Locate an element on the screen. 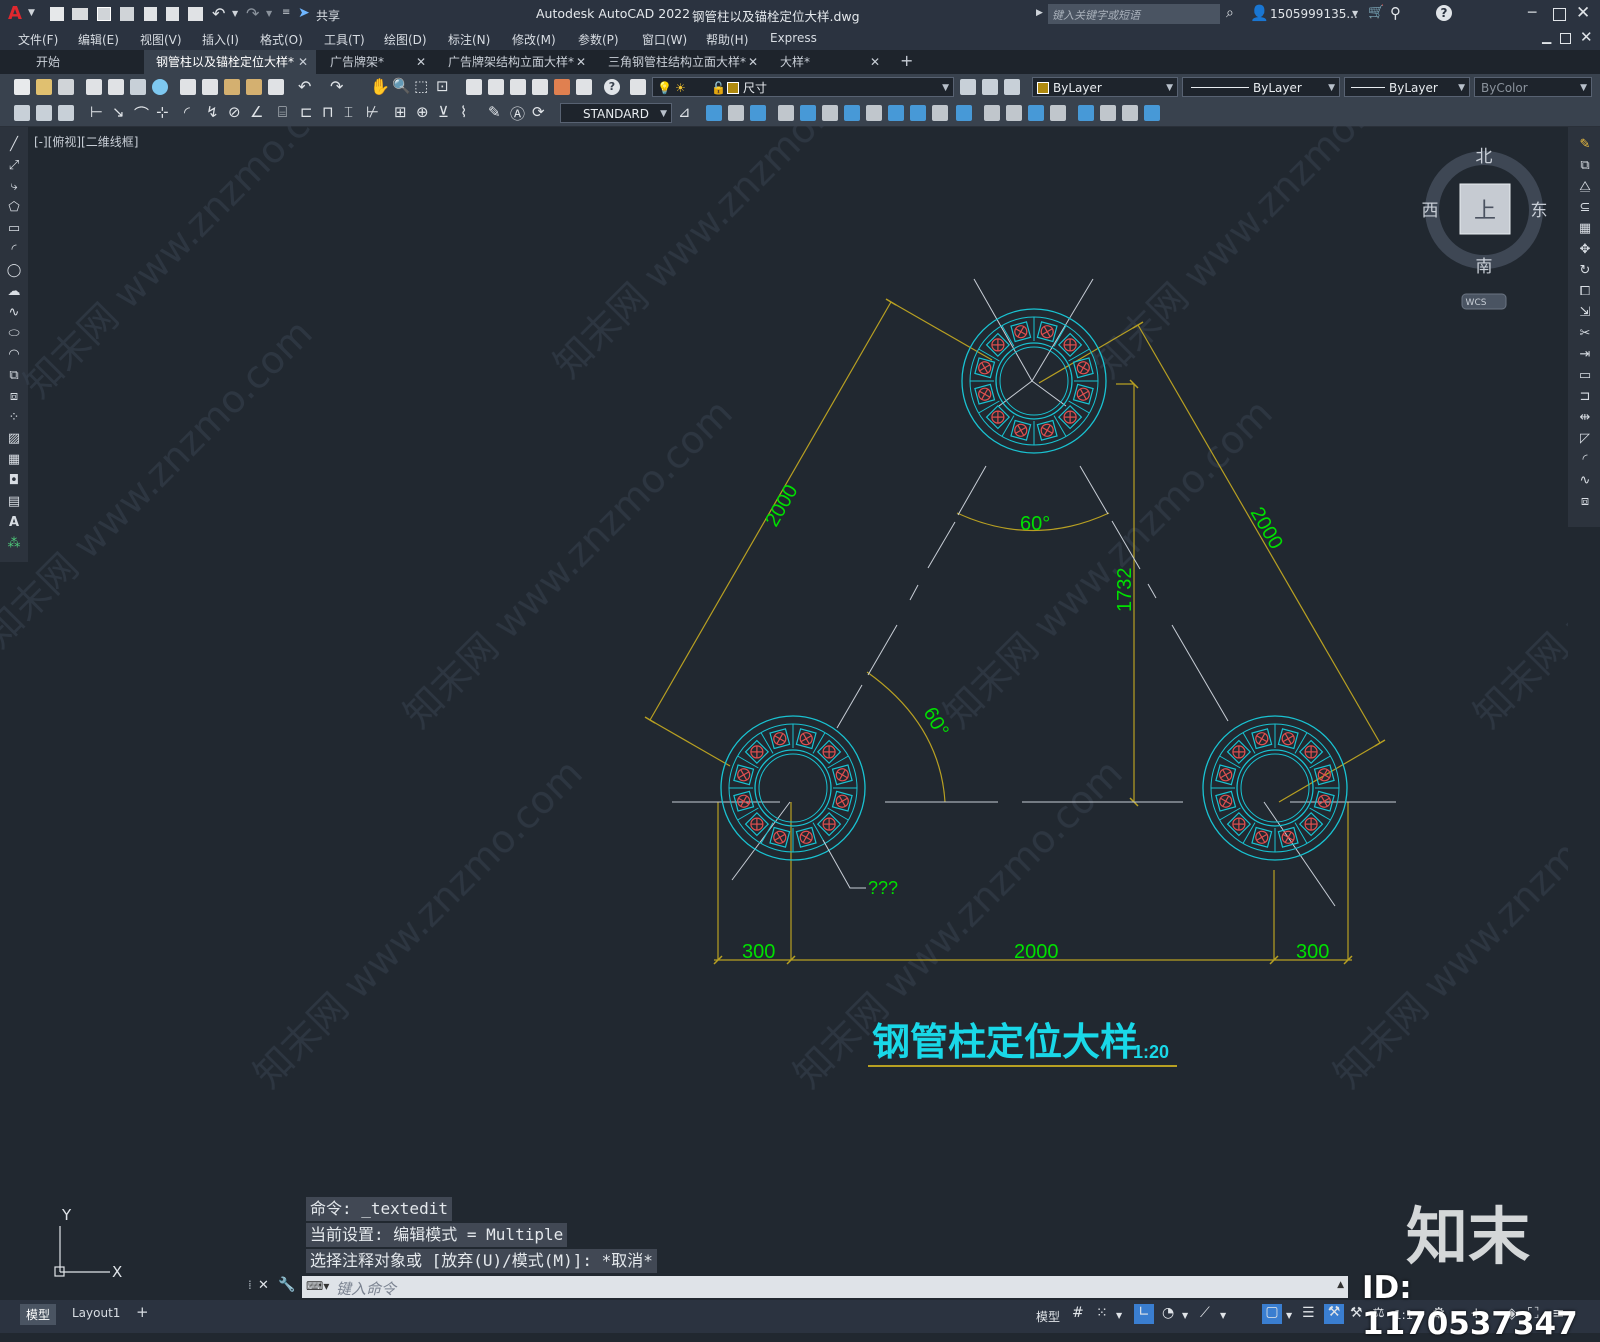 The width and height of the screenshot is (1600, 1342). dim-arc-icon: ⌒ is located at coordinates (141, 113).